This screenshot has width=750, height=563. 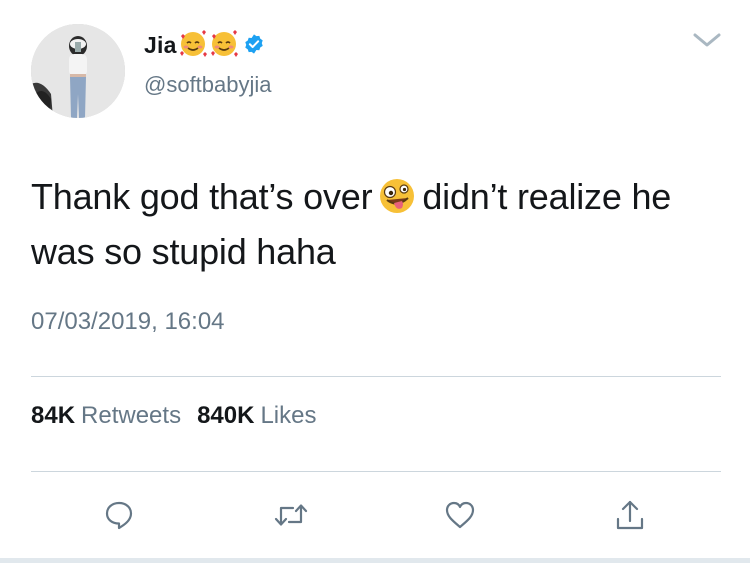 I want to click on retweet-icon, so click(x=291, y=515).